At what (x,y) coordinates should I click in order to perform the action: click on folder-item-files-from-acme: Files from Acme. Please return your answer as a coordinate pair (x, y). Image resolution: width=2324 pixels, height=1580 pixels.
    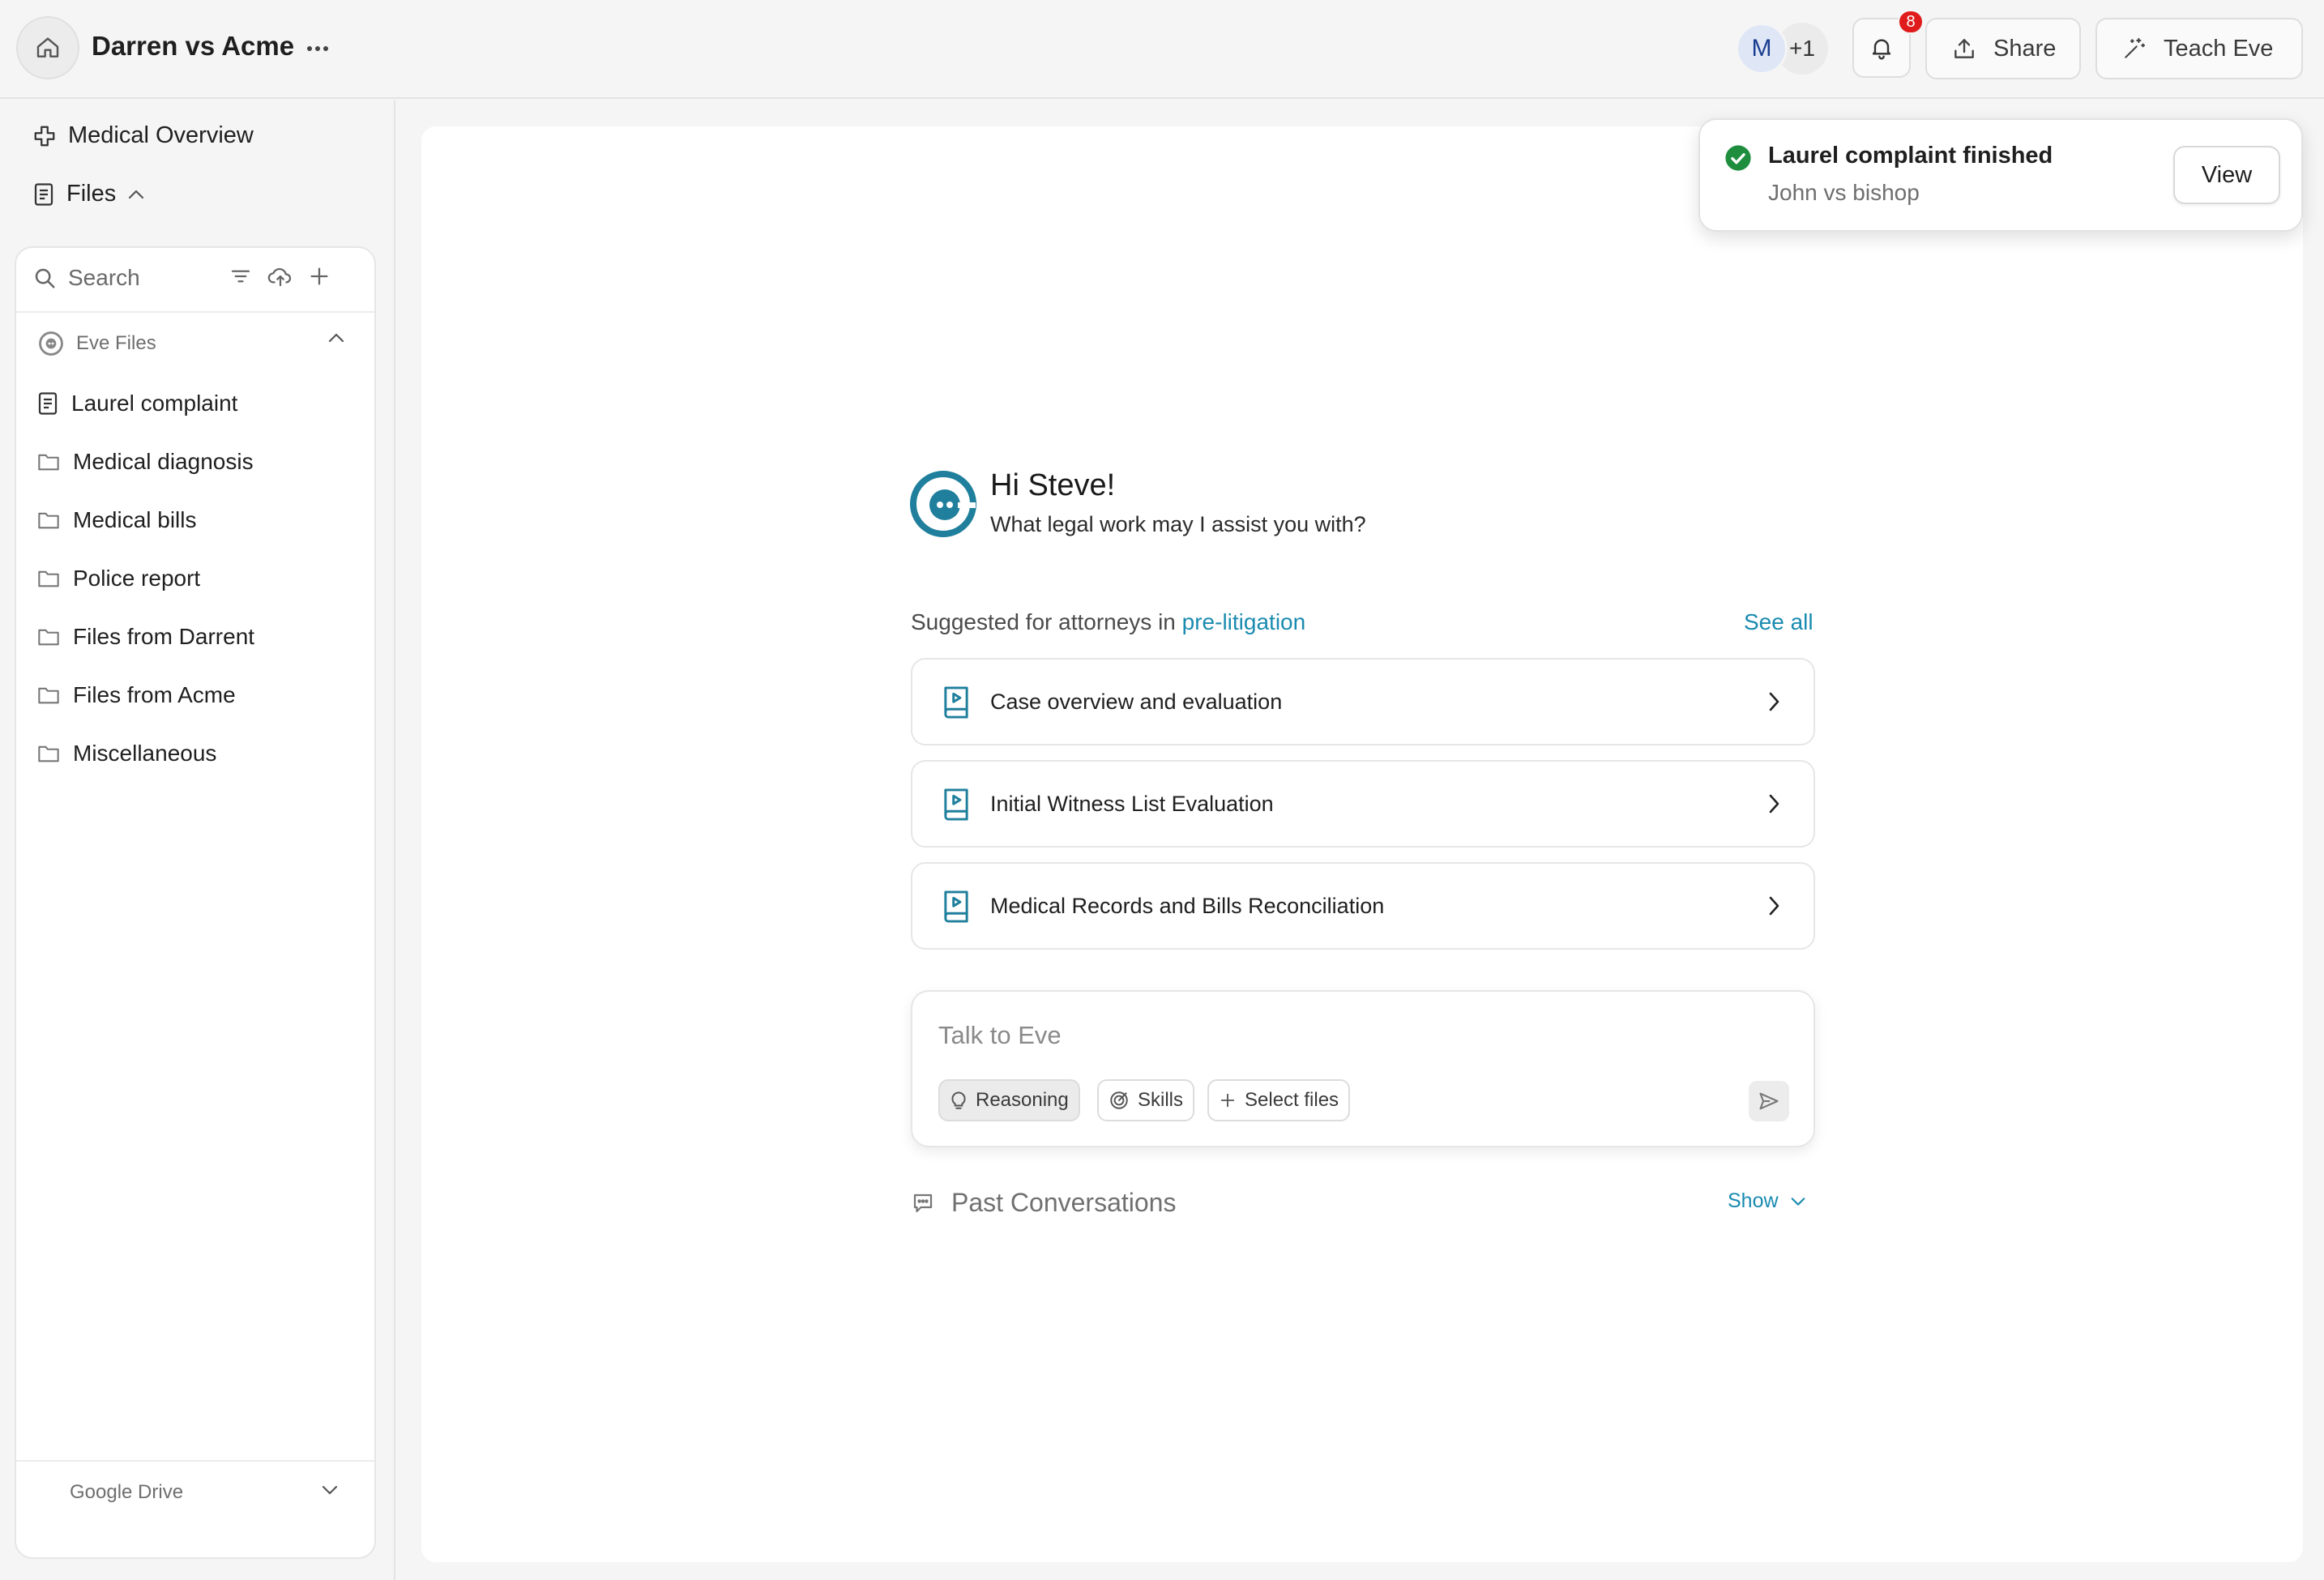
    Looking at the image, I should click on (136, 695).